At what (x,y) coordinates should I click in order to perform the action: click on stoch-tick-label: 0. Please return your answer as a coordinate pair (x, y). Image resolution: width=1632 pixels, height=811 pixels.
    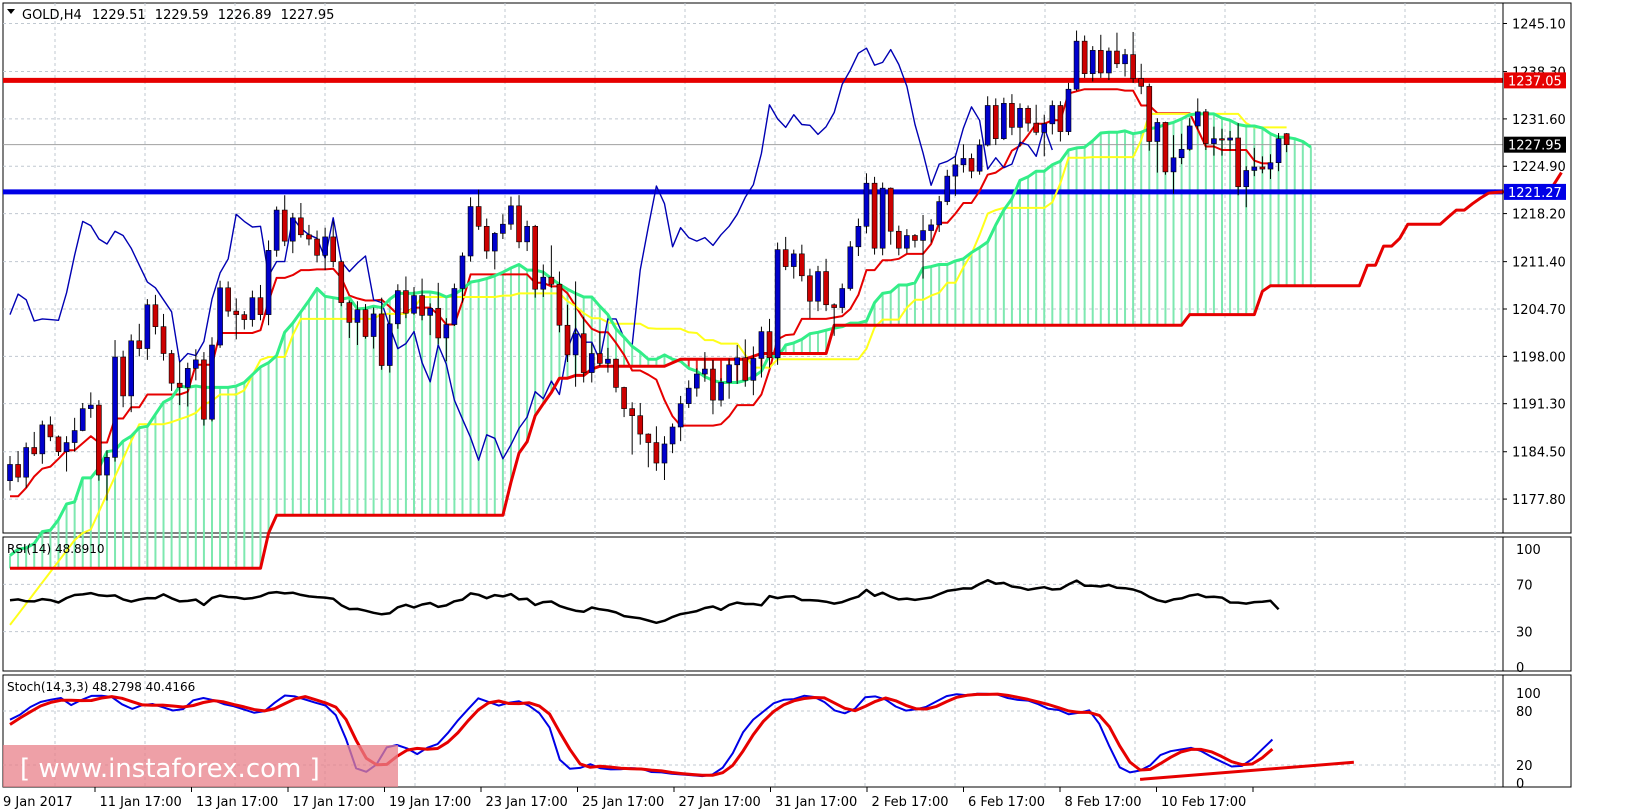
    Looking at the image, I should click on (1520, 784).